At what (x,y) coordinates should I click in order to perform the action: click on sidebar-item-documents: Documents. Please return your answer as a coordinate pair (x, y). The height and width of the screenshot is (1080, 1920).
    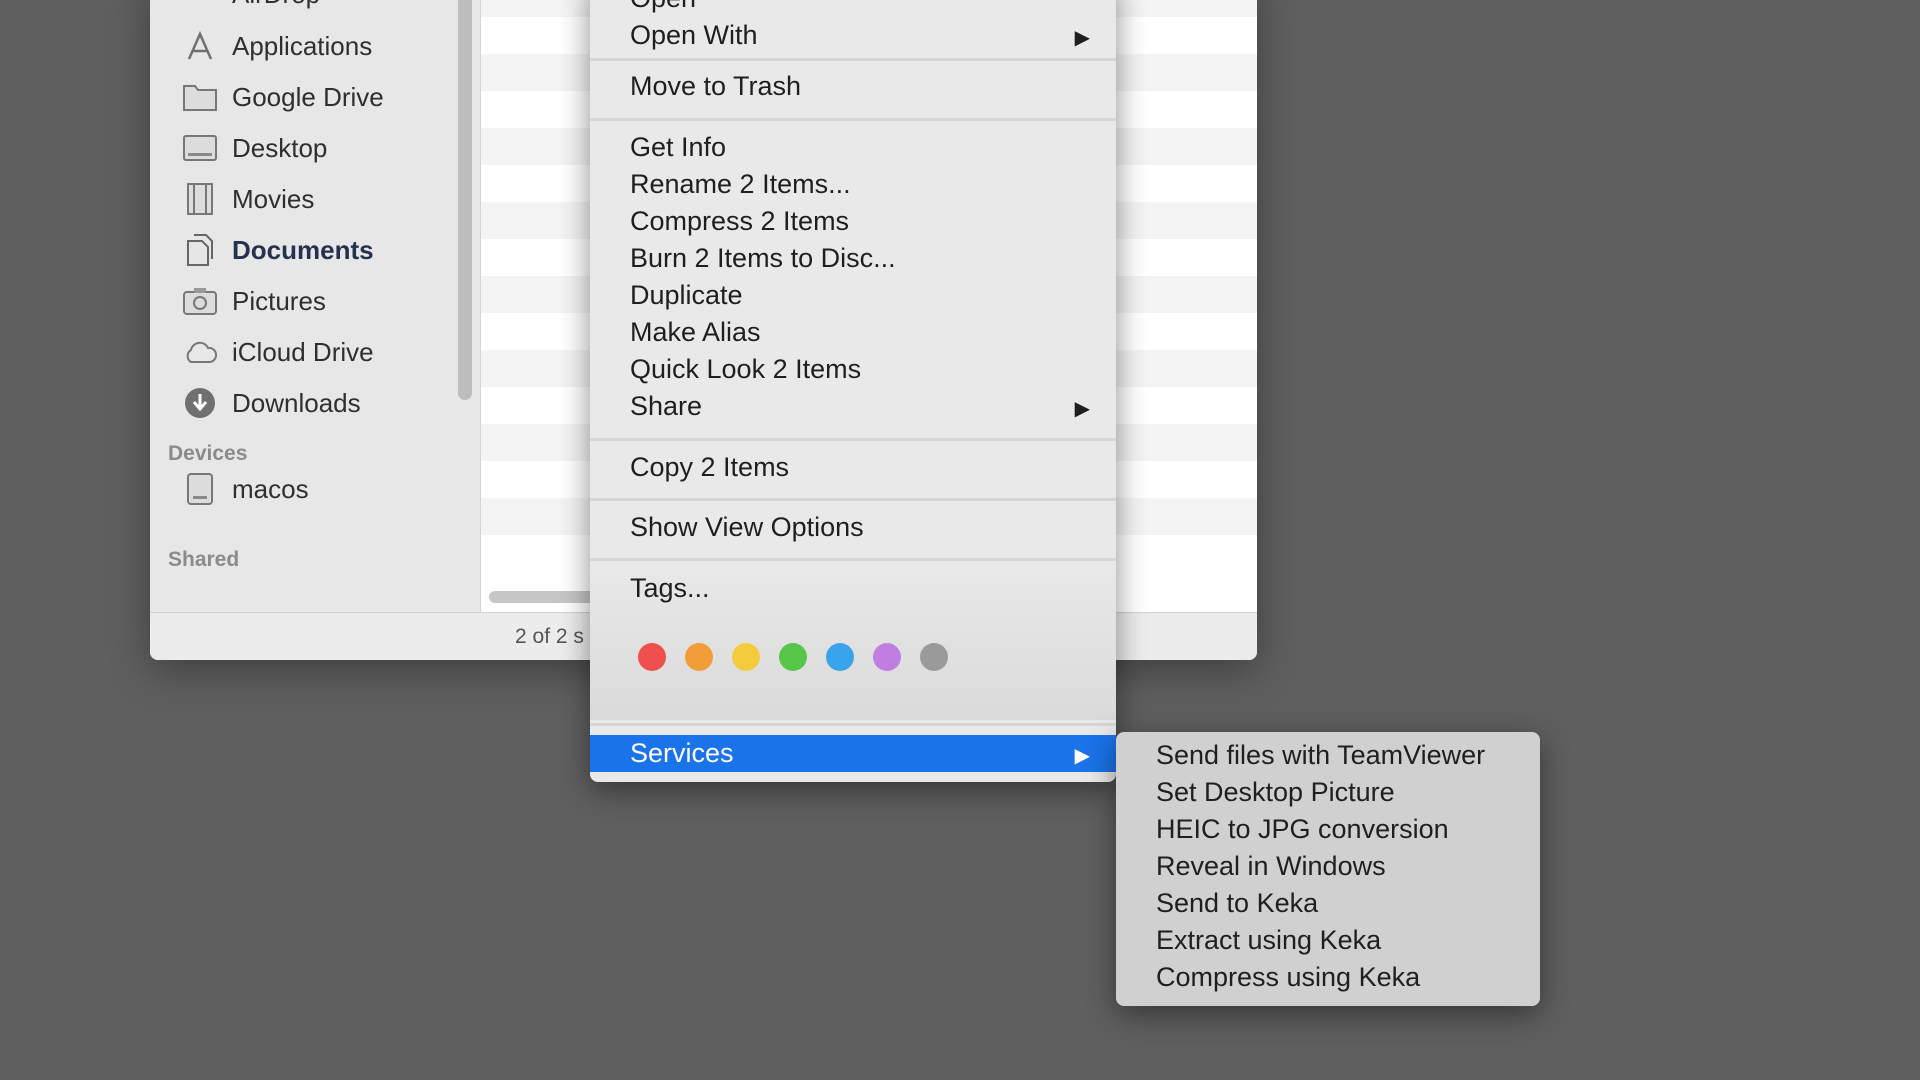
    Looking at the image, I should click on (327, 250).